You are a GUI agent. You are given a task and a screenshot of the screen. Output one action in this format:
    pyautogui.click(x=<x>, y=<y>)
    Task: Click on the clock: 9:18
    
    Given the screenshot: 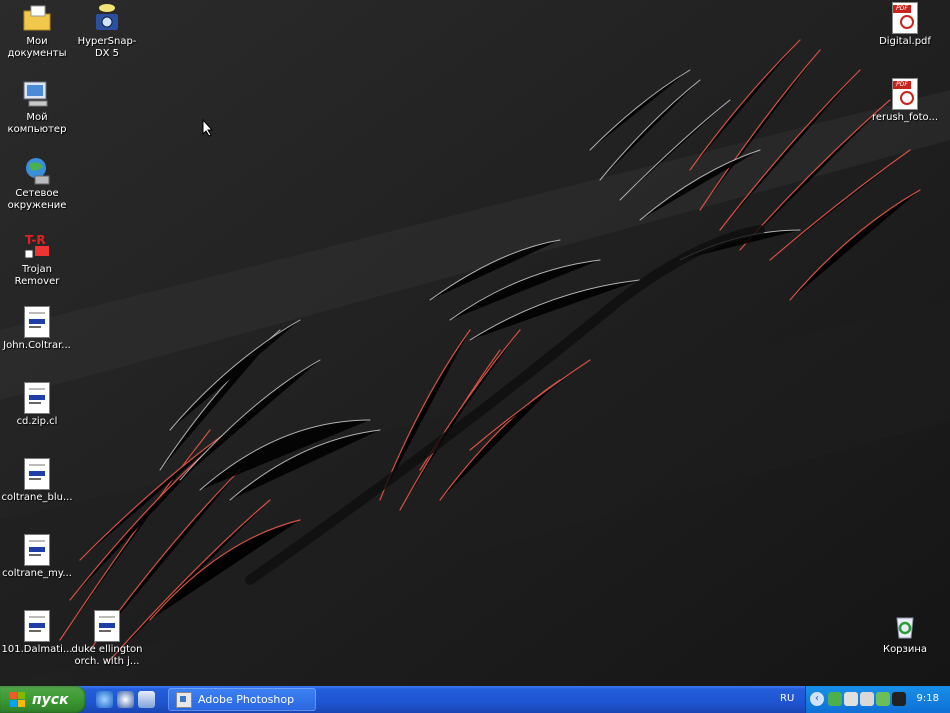 What is the action you would take?
    pyautogui.click(x=928, y=698)
    